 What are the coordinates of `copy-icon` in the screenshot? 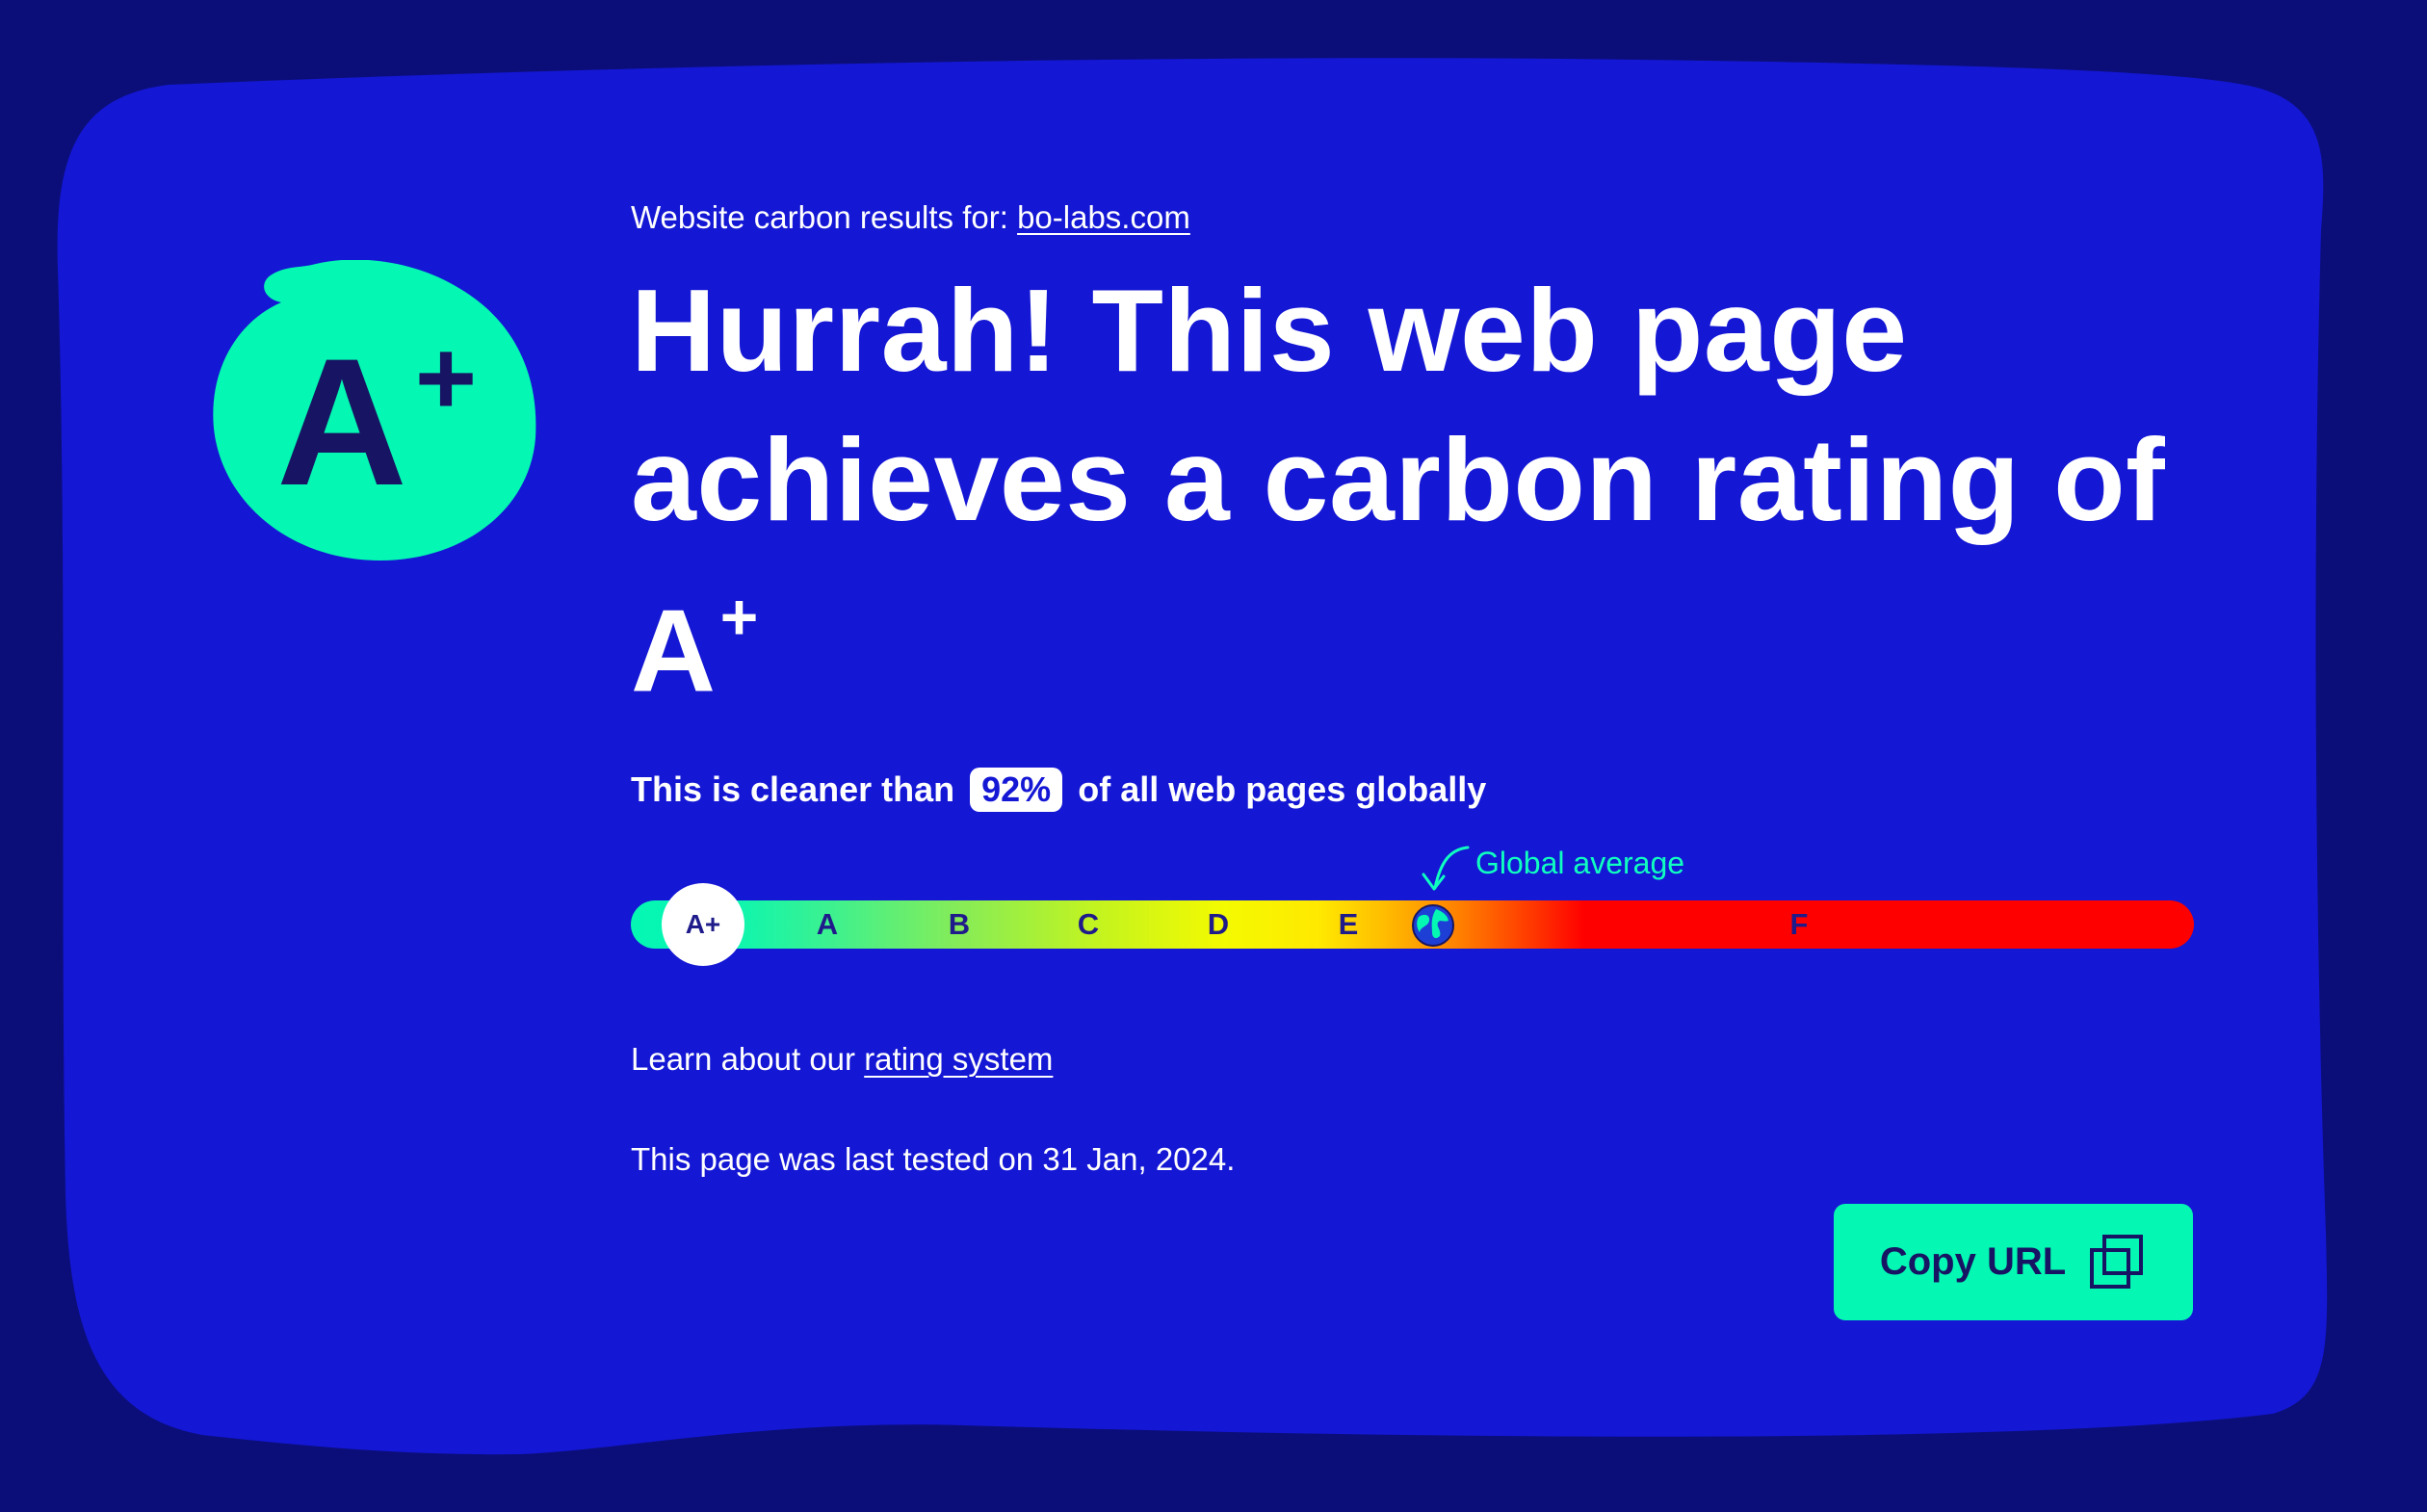 It's located at (2117, 1261).